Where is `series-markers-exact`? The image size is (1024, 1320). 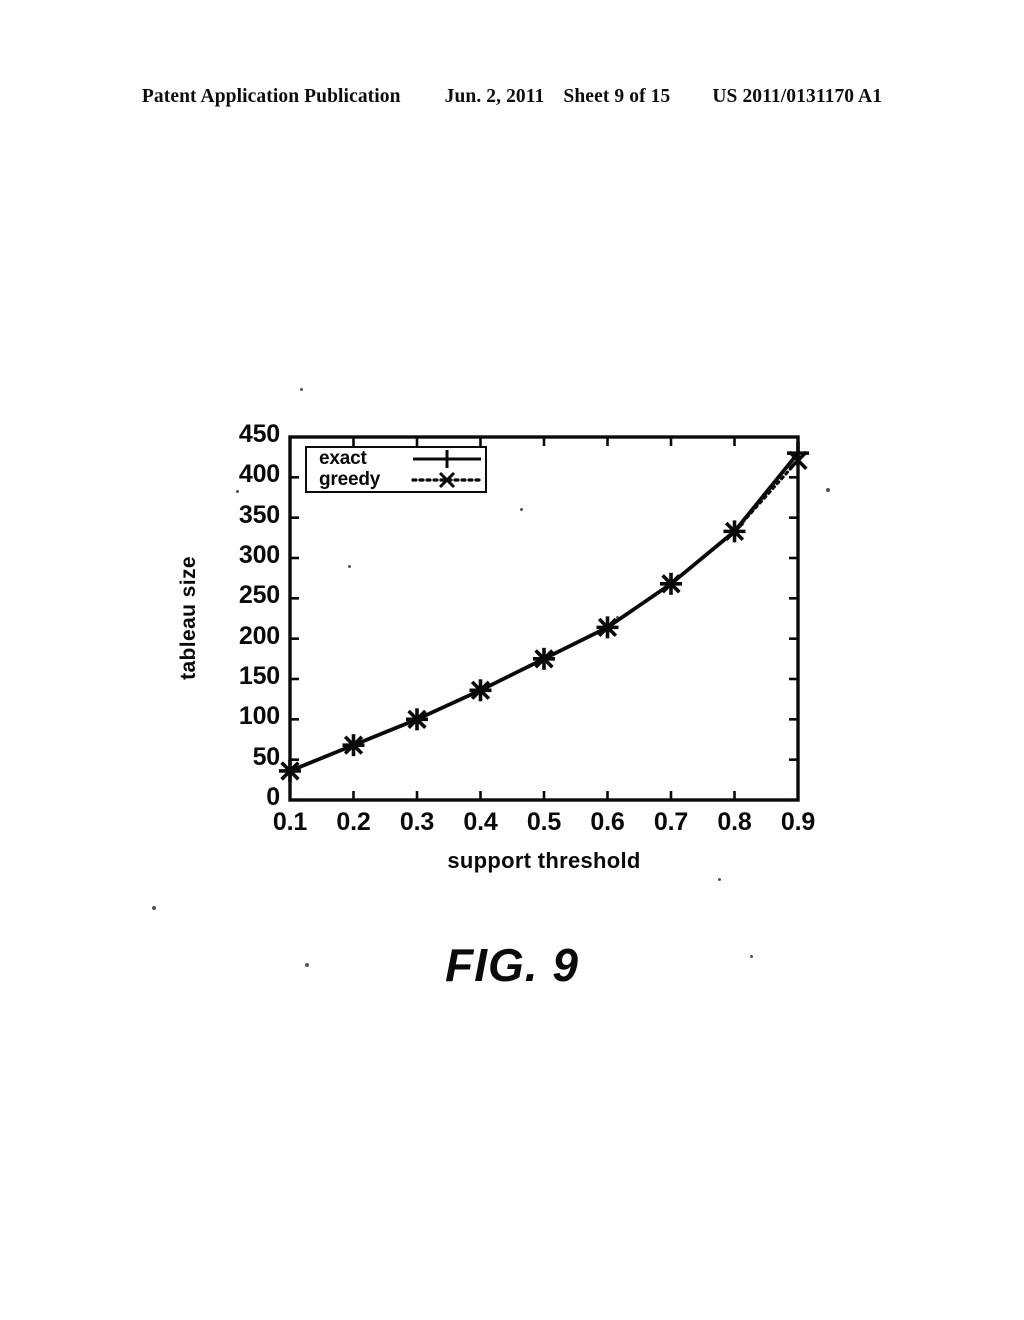 series-markers-exact is located at coordinates (544, 612).